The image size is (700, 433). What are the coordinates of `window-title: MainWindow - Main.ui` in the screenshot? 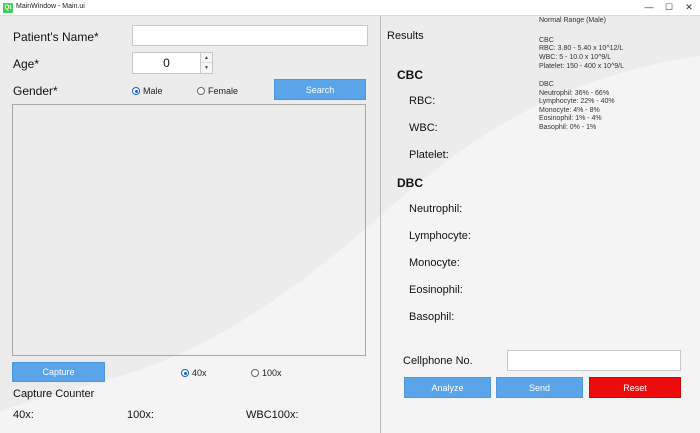 It's located at (50, 6).